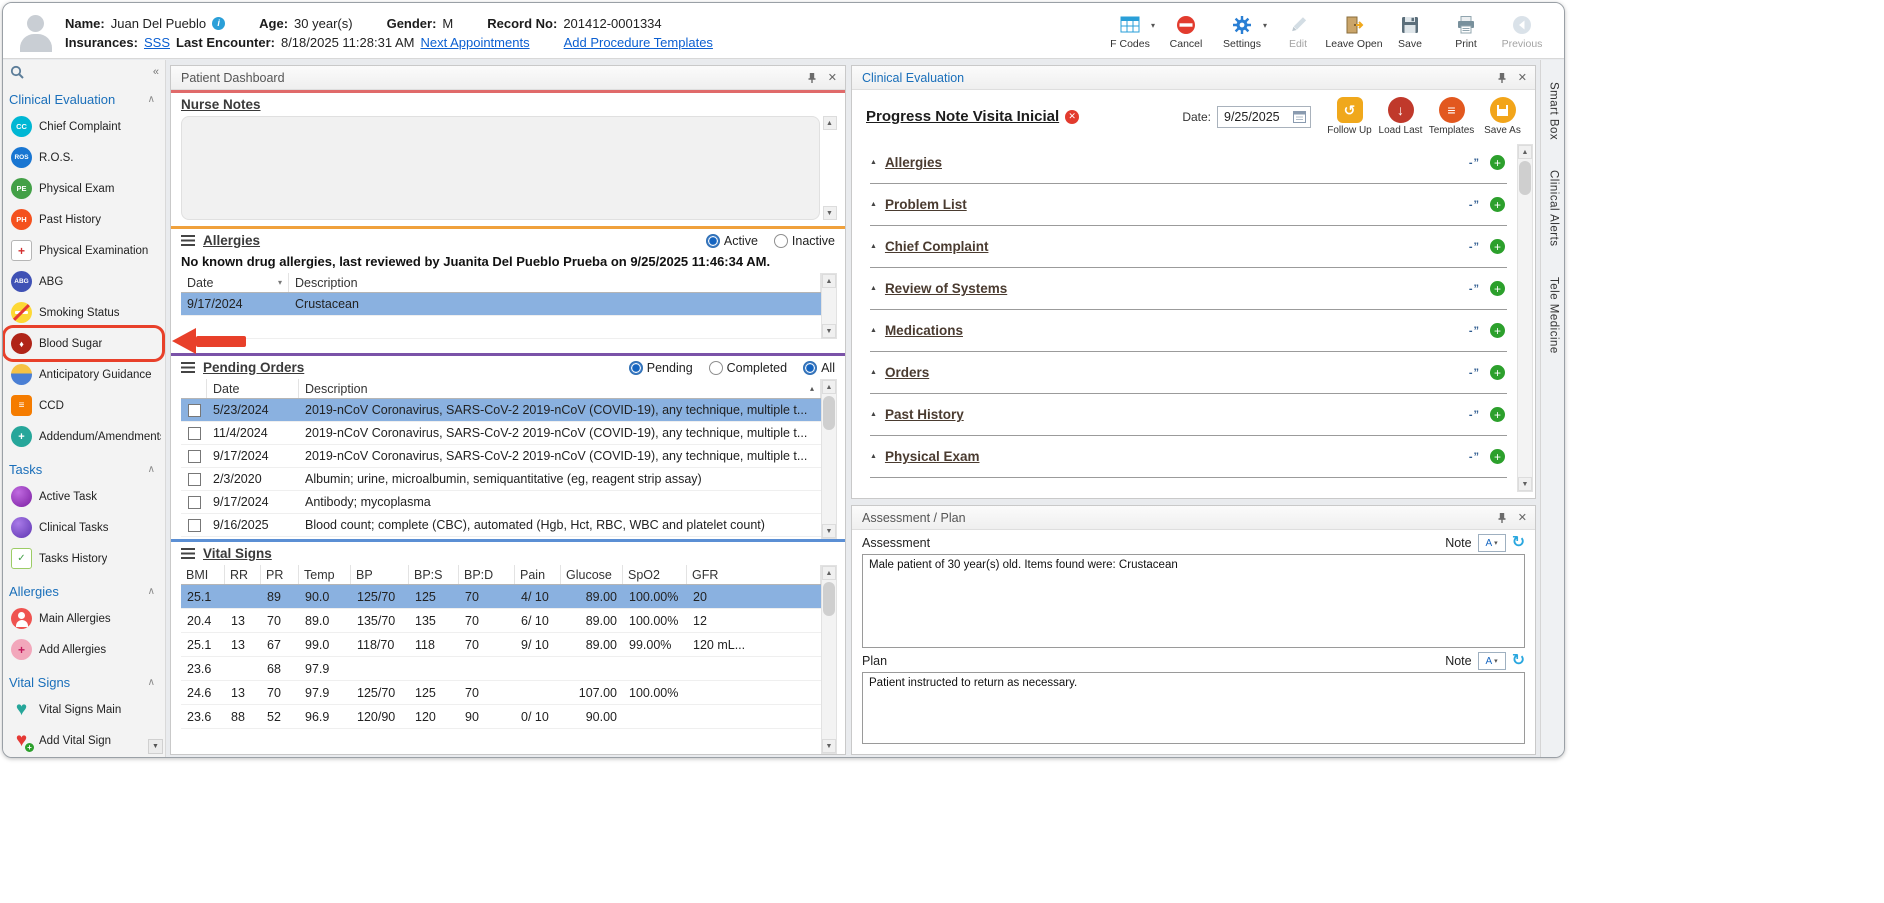 The height and width of the screenshot is (903, 1884). I want to click on note-section-title: Past History, so click(924, 414).